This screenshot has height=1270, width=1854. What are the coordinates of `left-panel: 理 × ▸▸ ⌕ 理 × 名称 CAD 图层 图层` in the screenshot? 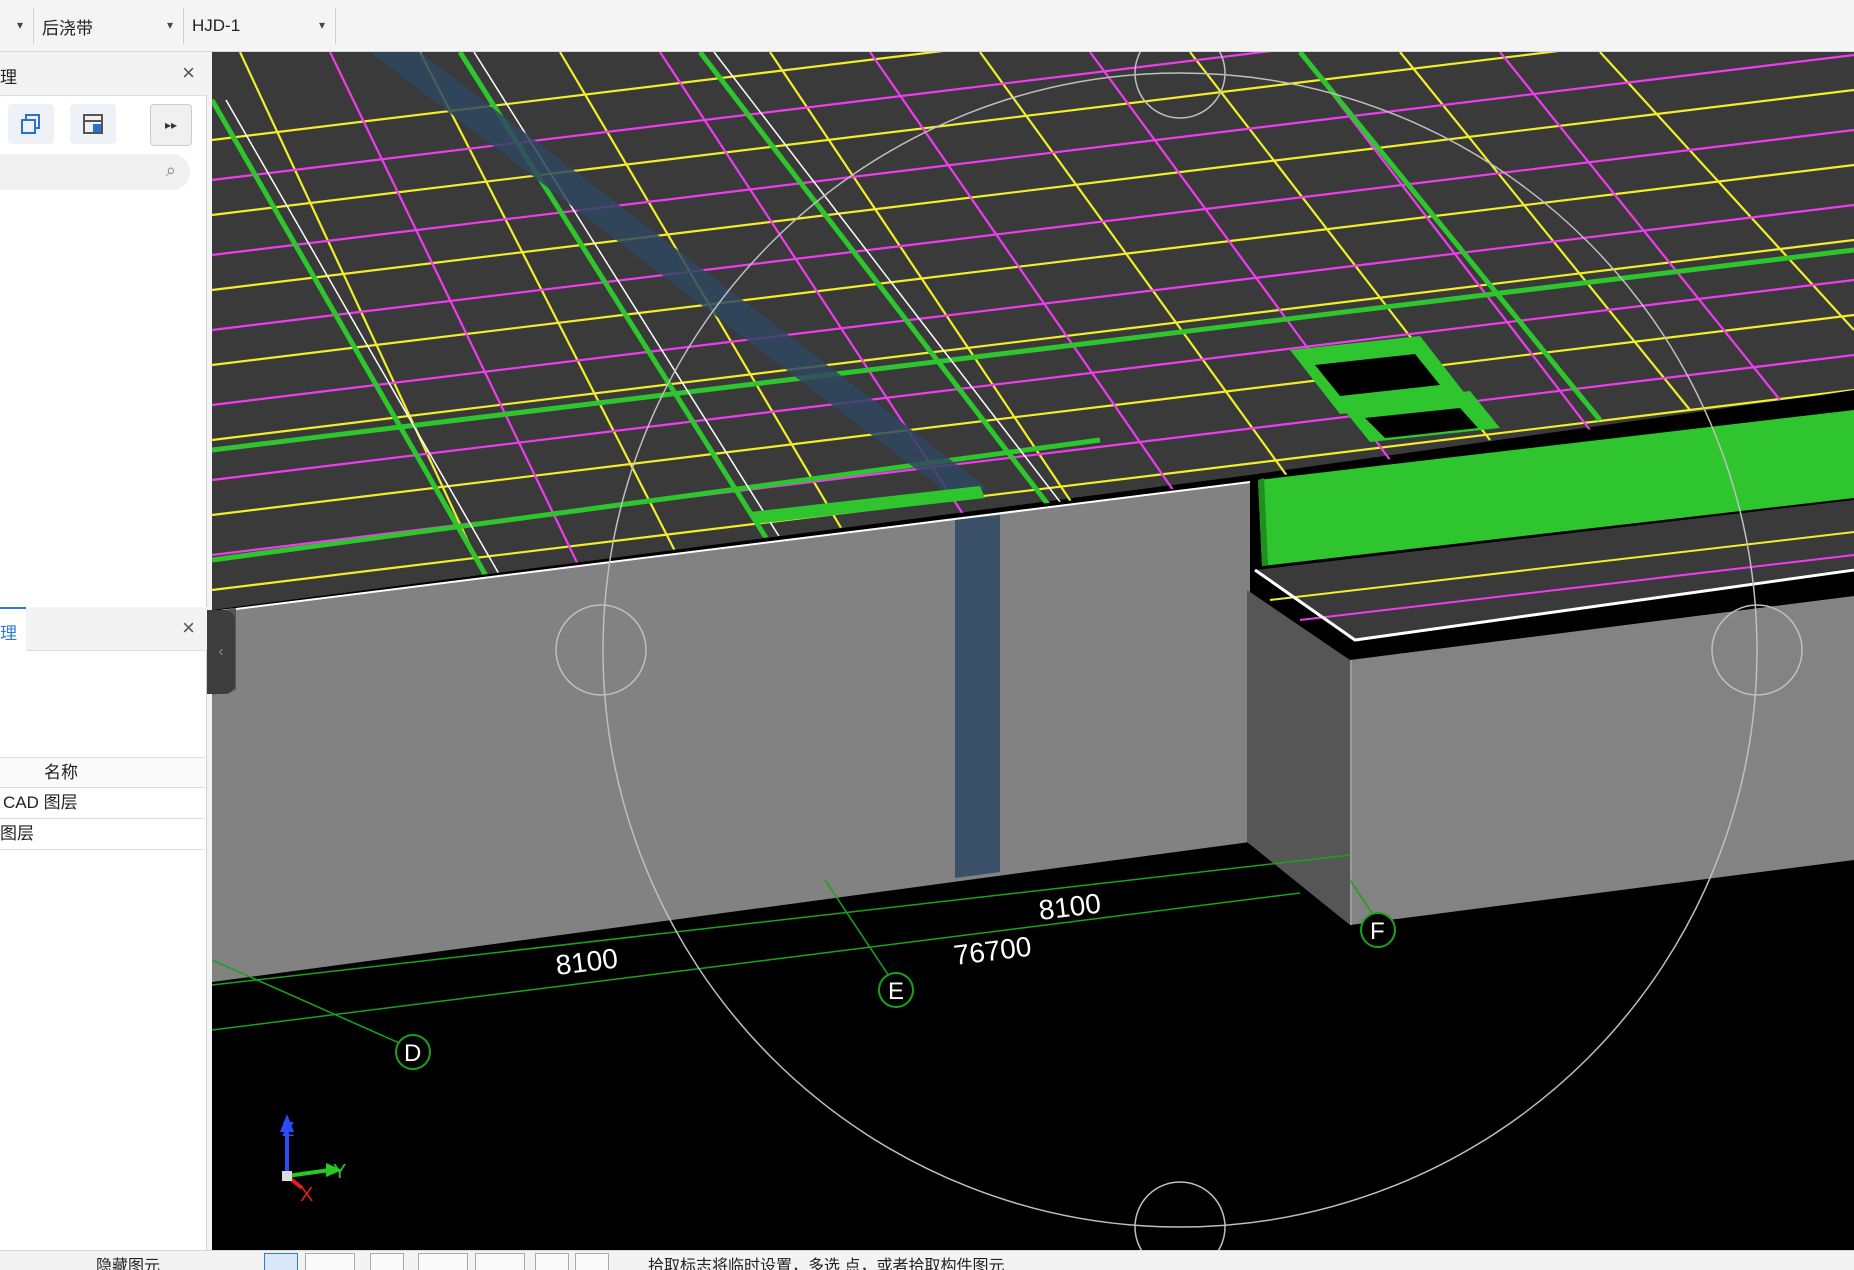 It's located at (103, 651).